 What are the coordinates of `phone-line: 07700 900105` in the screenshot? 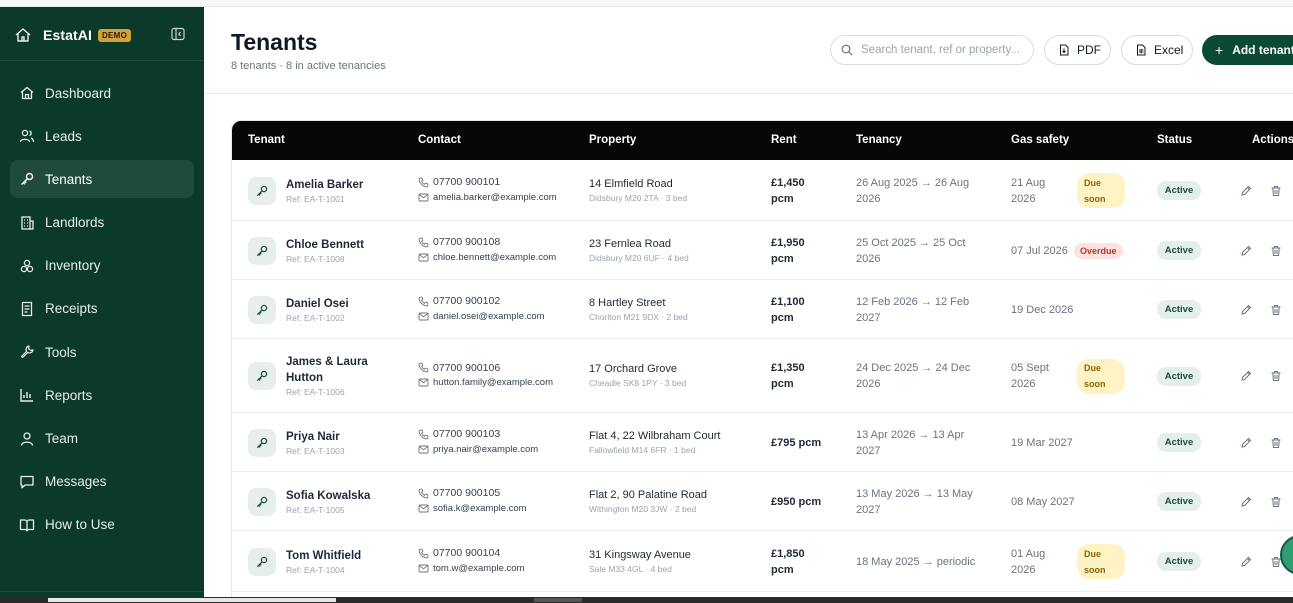 It's located at (472, 493).